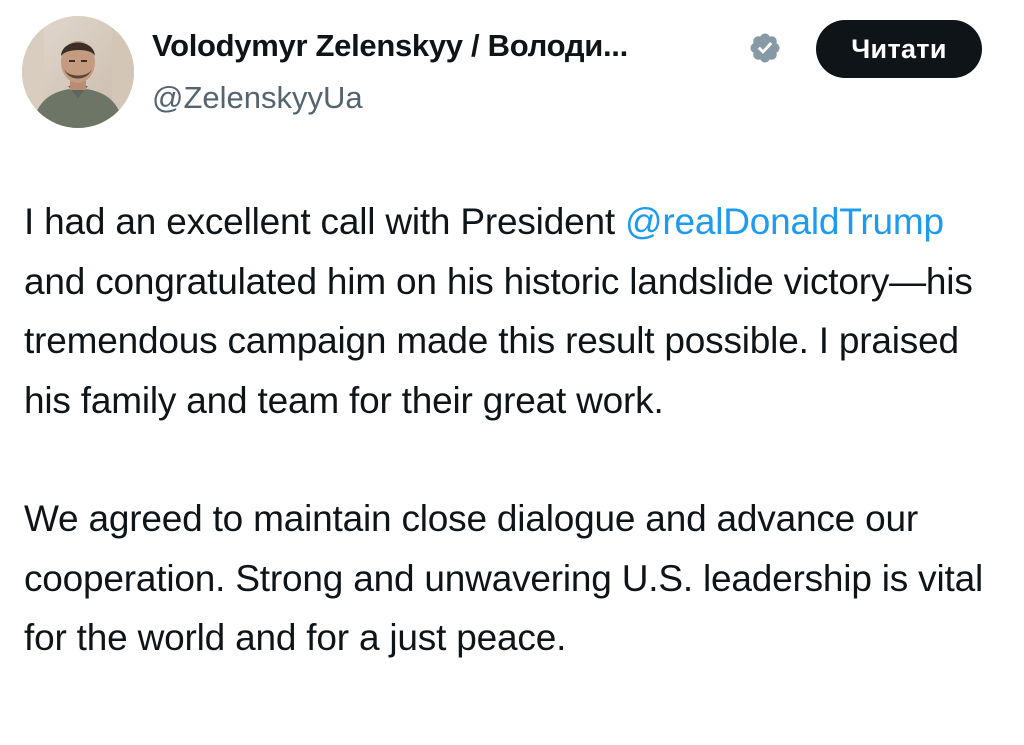 The image size is (1024, 745). I want to click on profile-photo, so click(78, 72).